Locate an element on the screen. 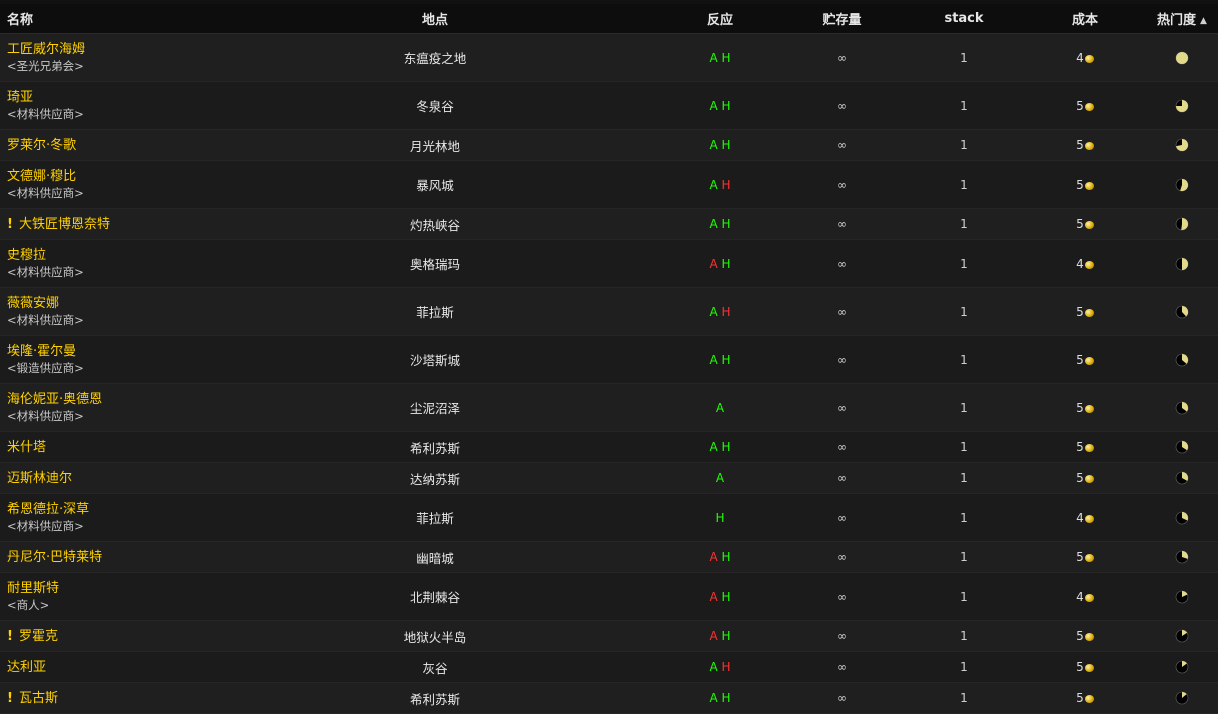 This screenshot has height=714, width=1218. table-row: 罗莱尔·冬歌 月光林地 A H ∞ 1 5 is located at coordinates (609, 145).